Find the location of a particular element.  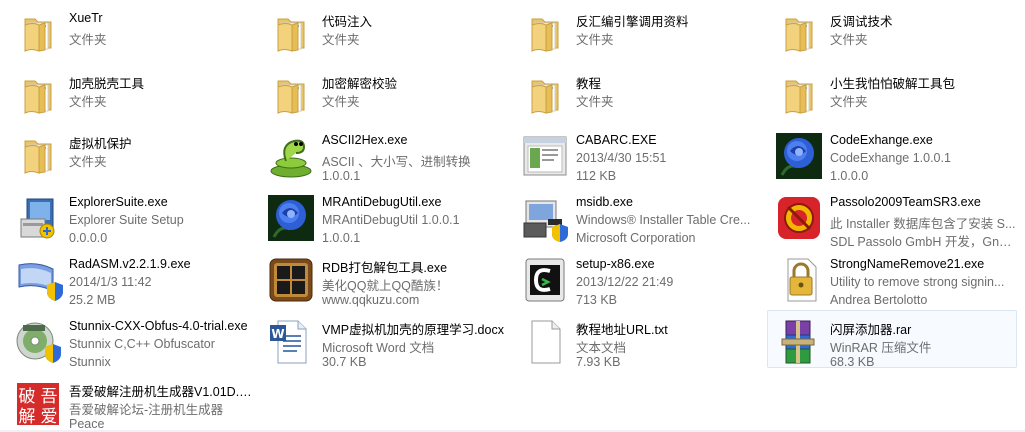

svg-text: 破 is located at coordinates (27, 397).